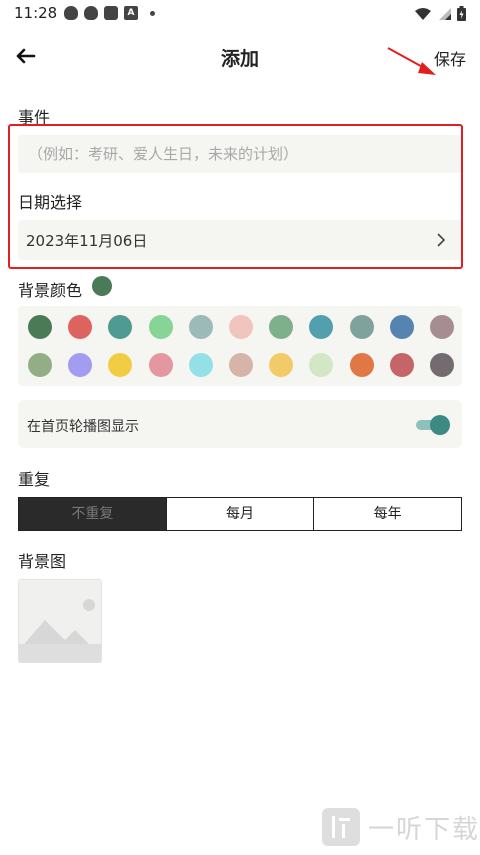  I want to click on carousel-toggle, so click(433, 424).